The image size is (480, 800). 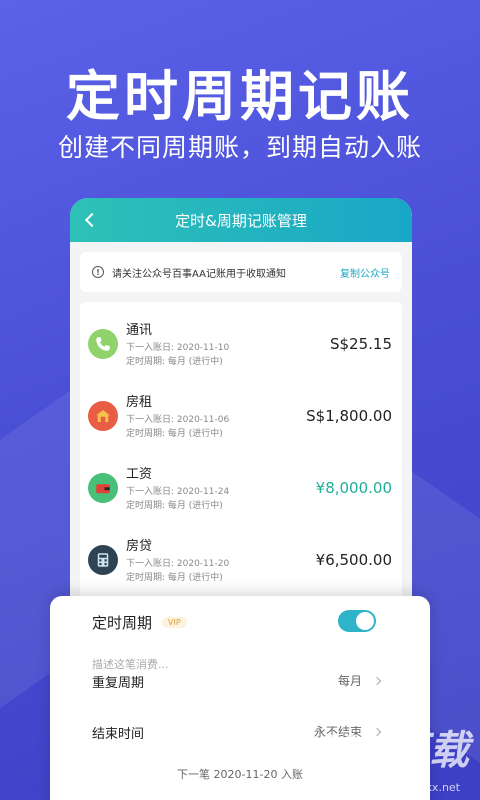 I want to click on record-next-date: 下一入账日: 2020-11-24, so click(x=178, y=492).